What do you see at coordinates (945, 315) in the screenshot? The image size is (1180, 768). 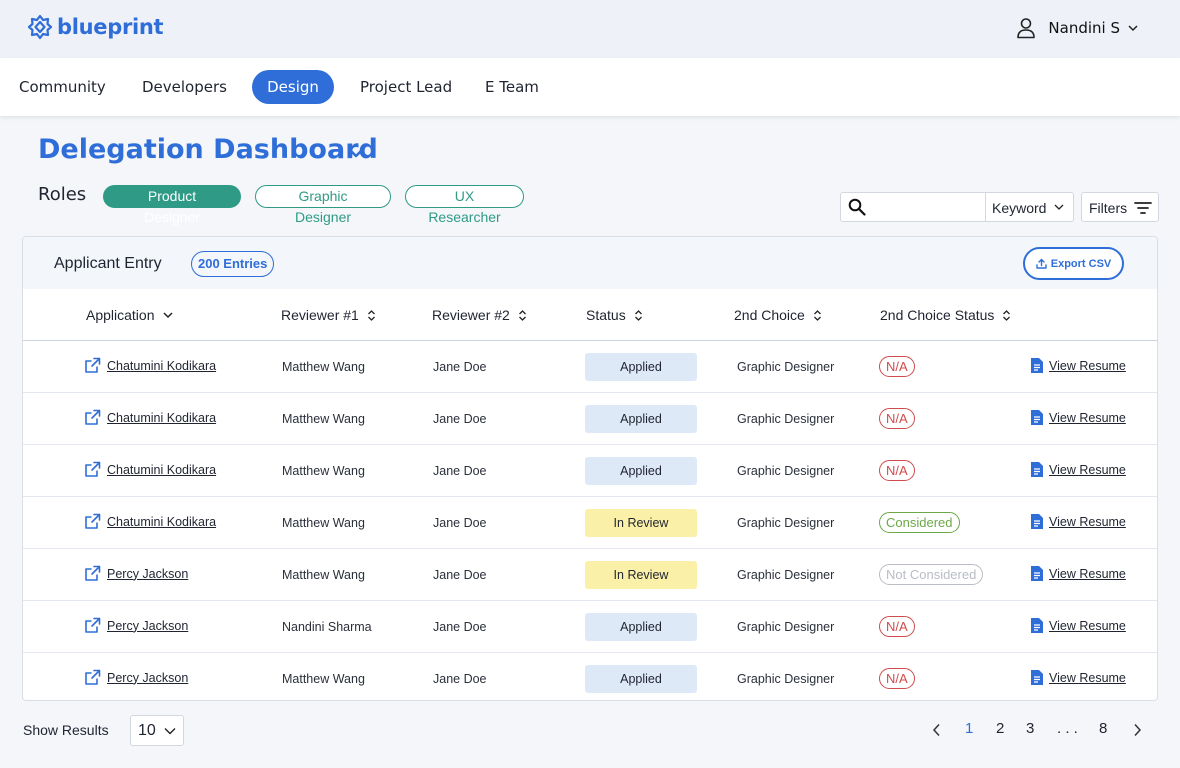 I see `col-second-choice-status: 2nd Choice Status` at bounding box center [945, 315].